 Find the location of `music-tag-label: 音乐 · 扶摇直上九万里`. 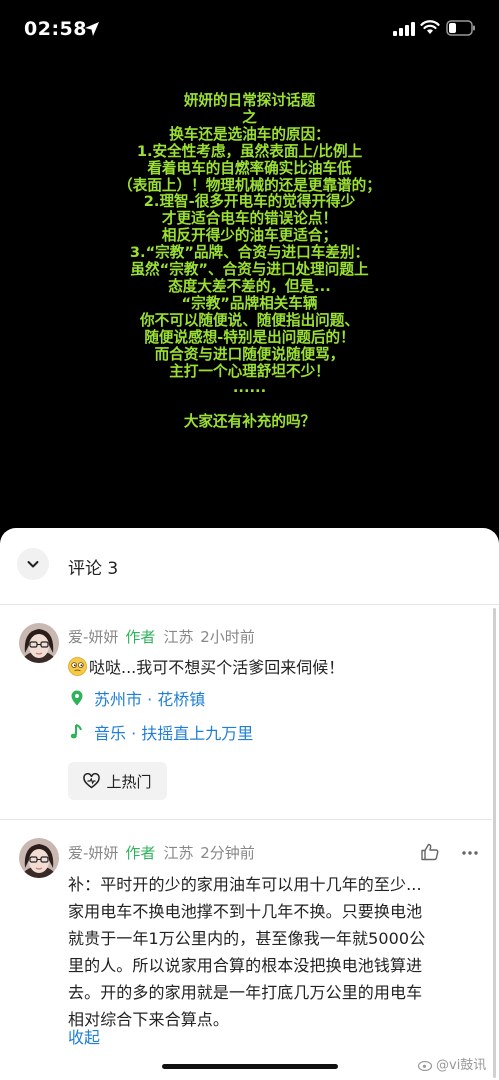

music-tag-label: 音乐 · 扶摇直上九万里 is located at coordinates (174, 733).